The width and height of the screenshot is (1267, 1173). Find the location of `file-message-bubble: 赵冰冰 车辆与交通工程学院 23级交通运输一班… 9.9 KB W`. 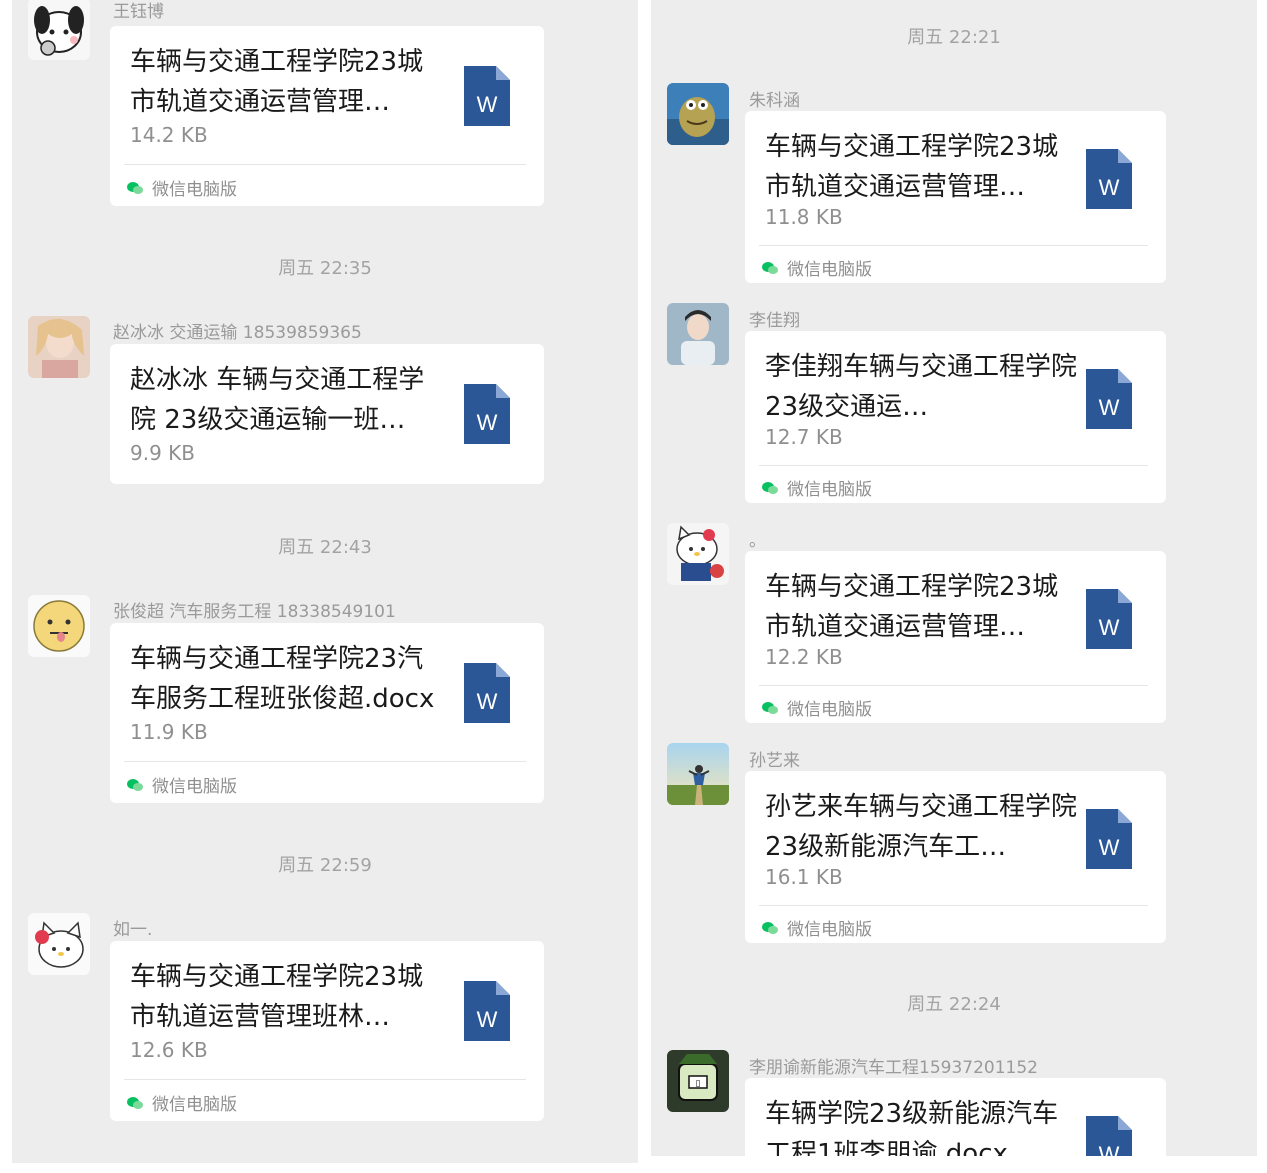

file-message-bubble: 赵冰冰 车辆与交通工程学院 23级交通运输一班… 9.9 KB W is located at coordinates (327, 414).